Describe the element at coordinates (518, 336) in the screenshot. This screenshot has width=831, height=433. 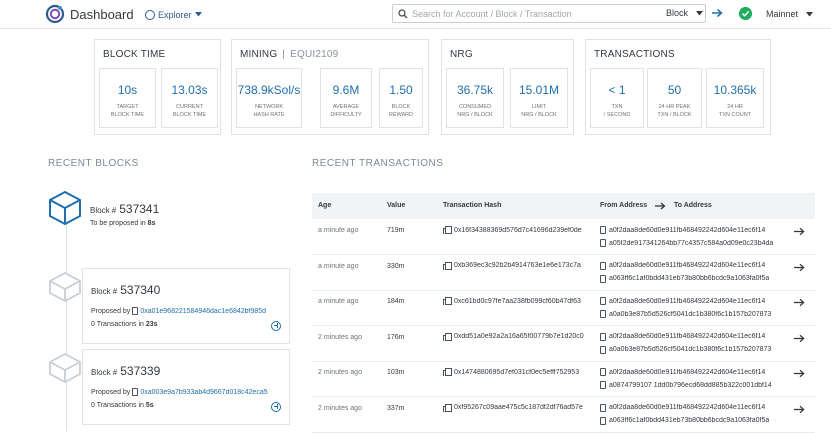
I see `tx-hash: 0xdd51a0e92a2a16a65f00779b7e1d20c0` at that location.